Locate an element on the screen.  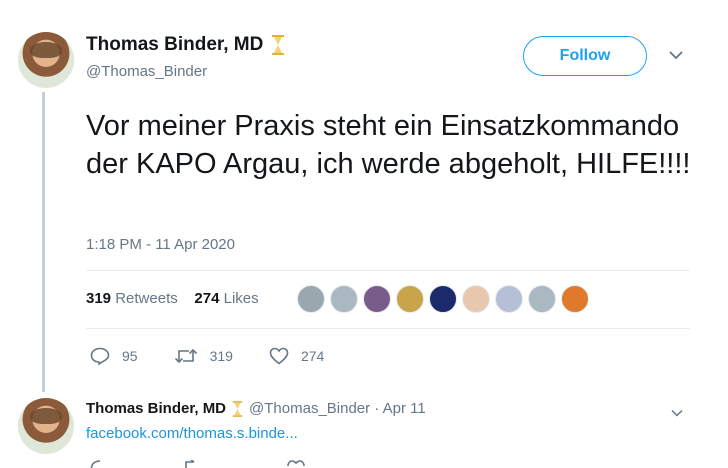
reply-action: 95 is located at coordinates (114, 356).